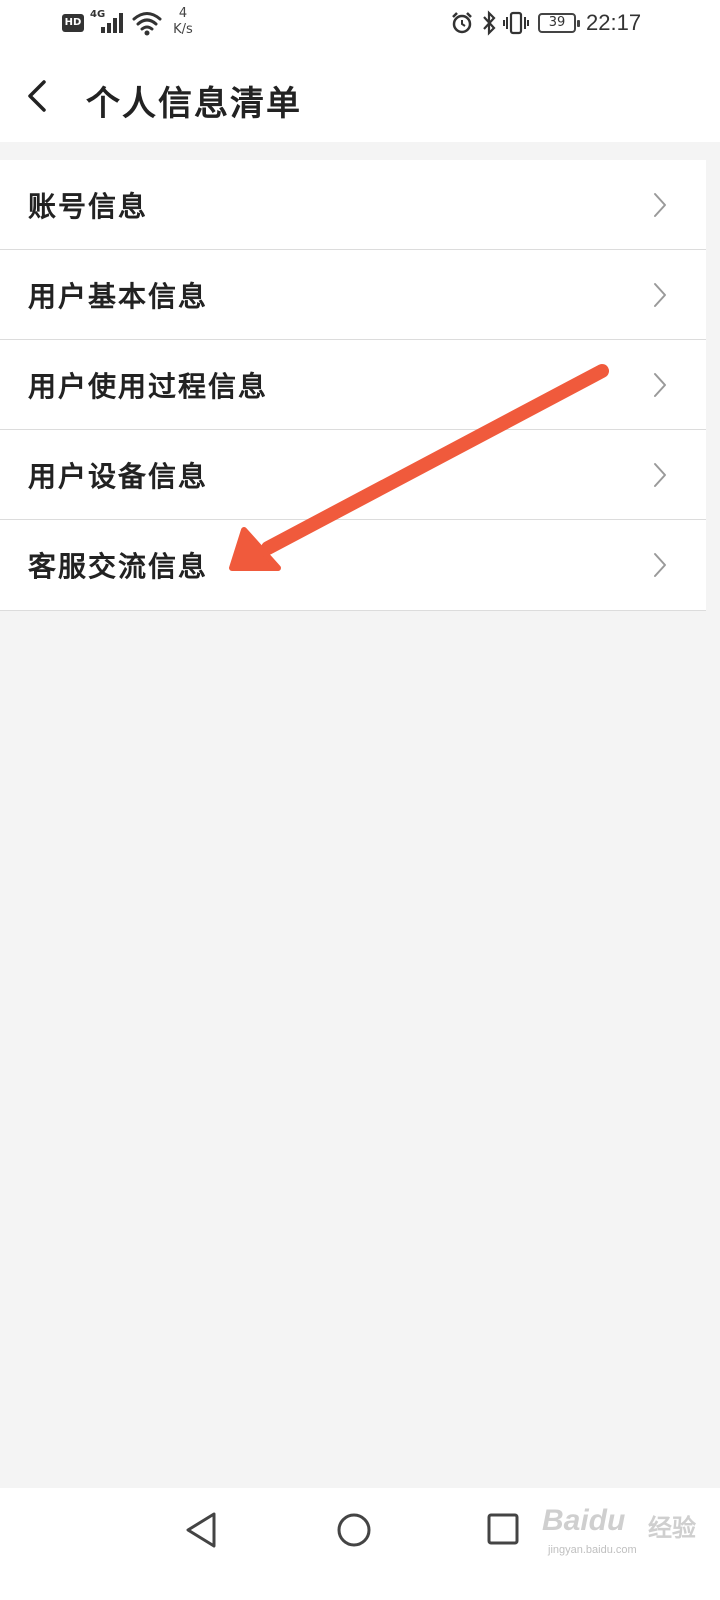 The image size is (720, 1600). I want to click on list-item-label: 用户使用过程信息, so click(148, 386).